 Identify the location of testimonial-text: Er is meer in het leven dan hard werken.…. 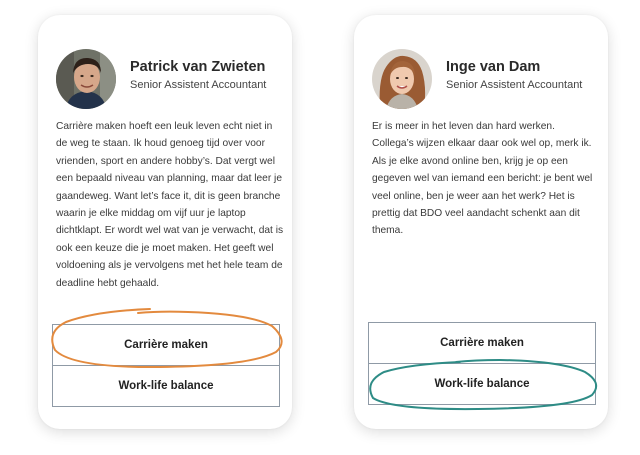
(482, 179).